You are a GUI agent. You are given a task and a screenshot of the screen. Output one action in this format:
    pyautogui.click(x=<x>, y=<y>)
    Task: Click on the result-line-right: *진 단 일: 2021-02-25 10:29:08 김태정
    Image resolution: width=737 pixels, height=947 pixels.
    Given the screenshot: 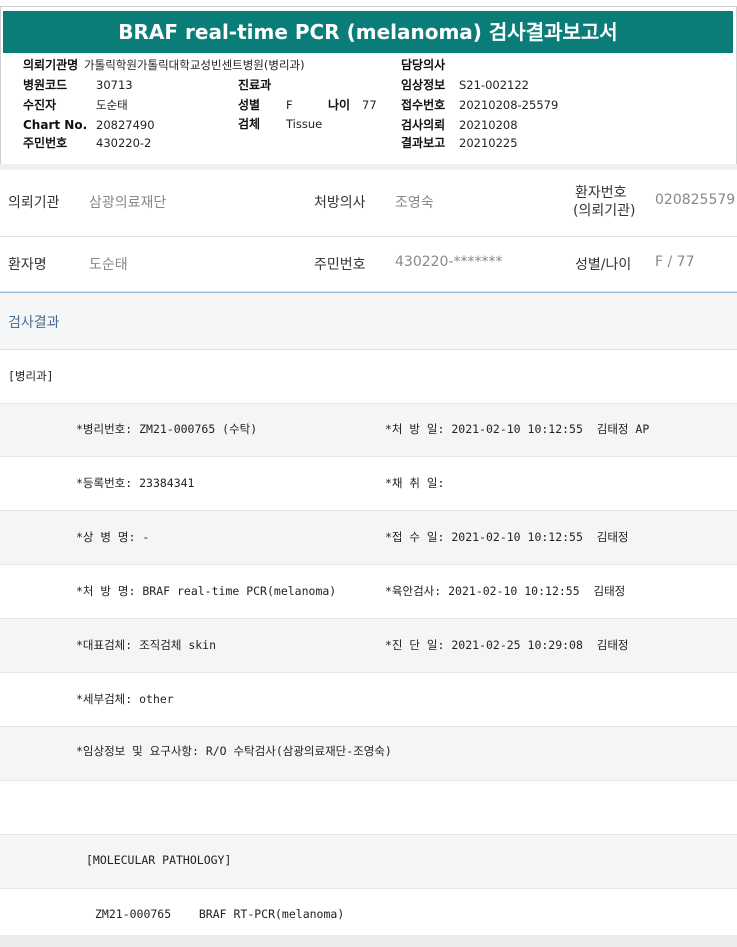 What is the action you would take?
    pyautogui.click(x=507, y=645)
    